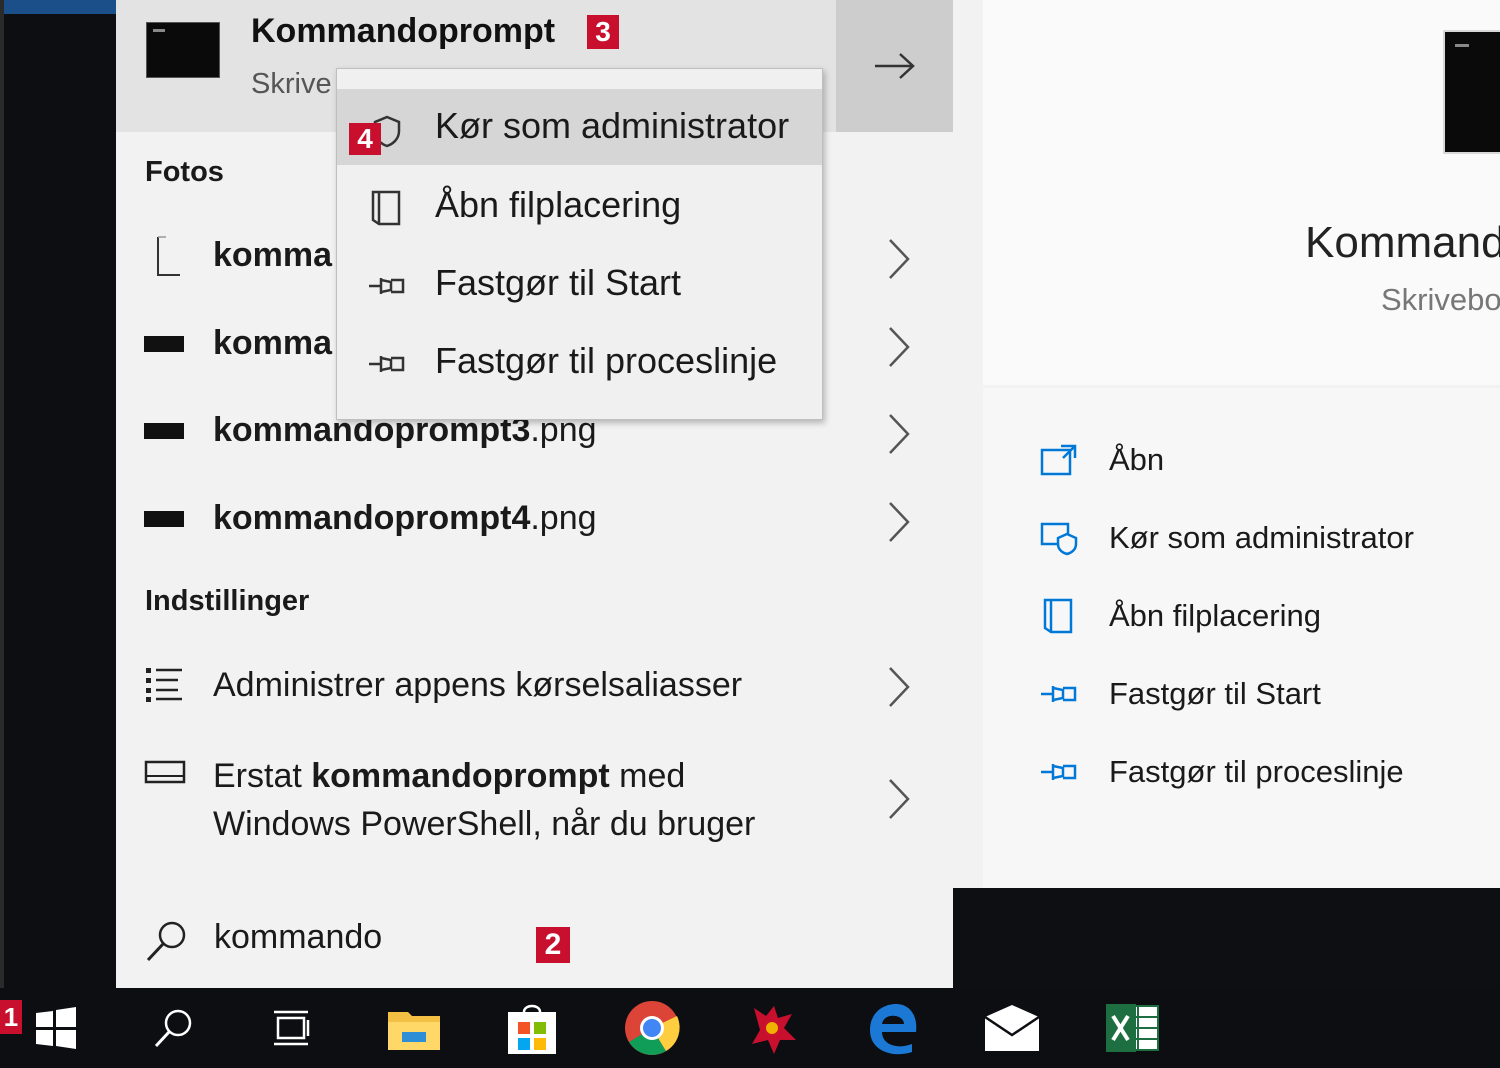  I want to click on preview-title: Kommand, so click(1402, 242).